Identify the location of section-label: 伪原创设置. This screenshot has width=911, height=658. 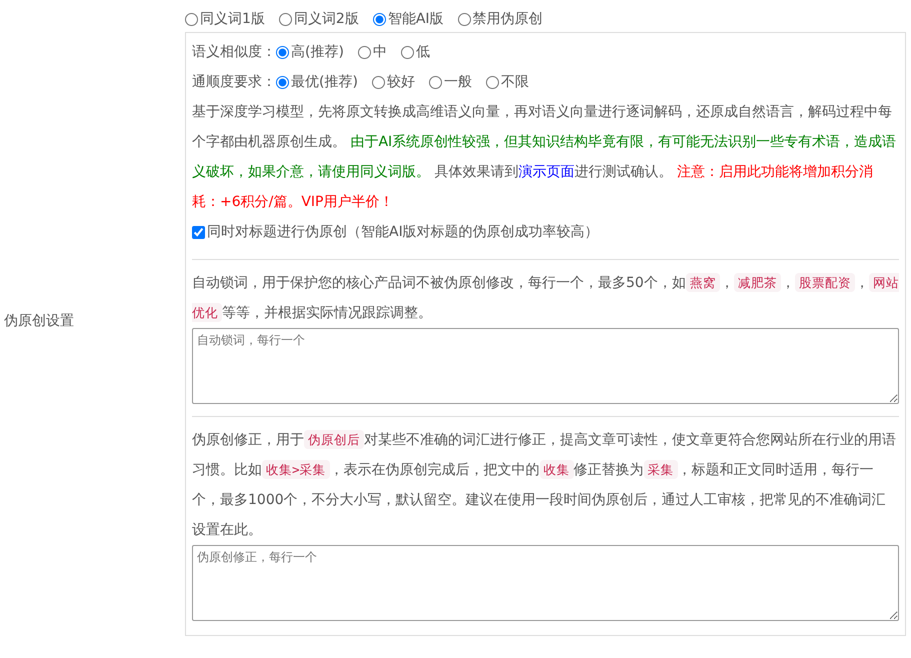
(39, 321).